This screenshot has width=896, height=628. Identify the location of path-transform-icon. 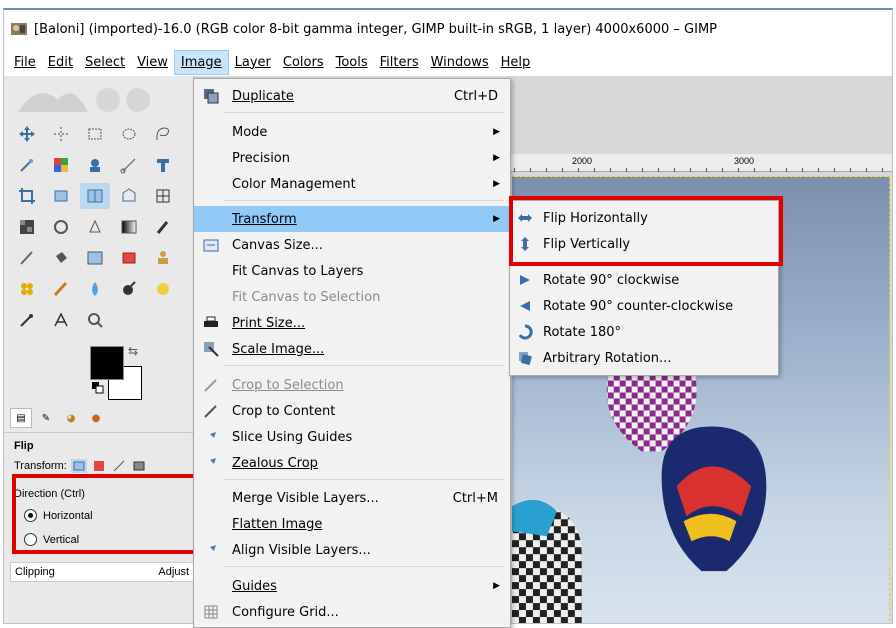
(119, 466).